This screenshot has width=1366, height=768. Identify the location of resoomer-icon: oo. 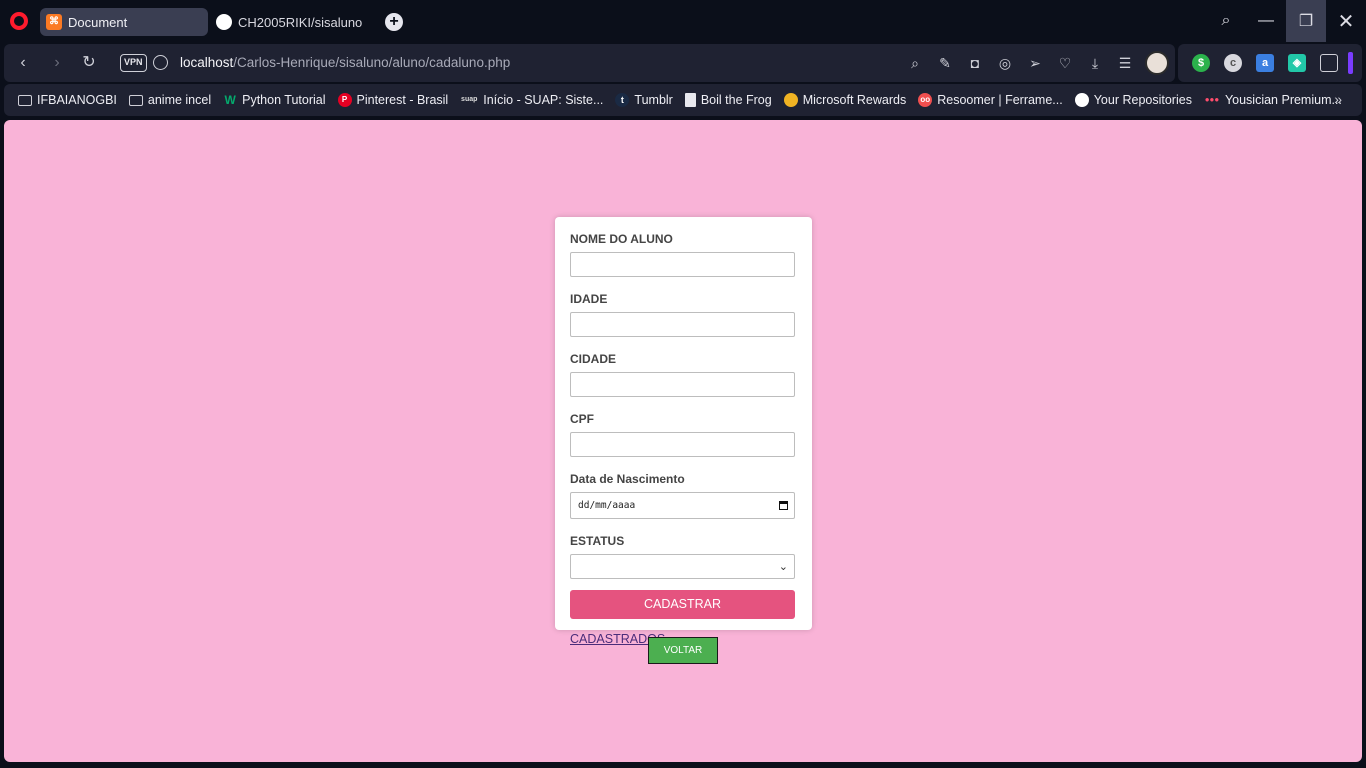
(925, 100).